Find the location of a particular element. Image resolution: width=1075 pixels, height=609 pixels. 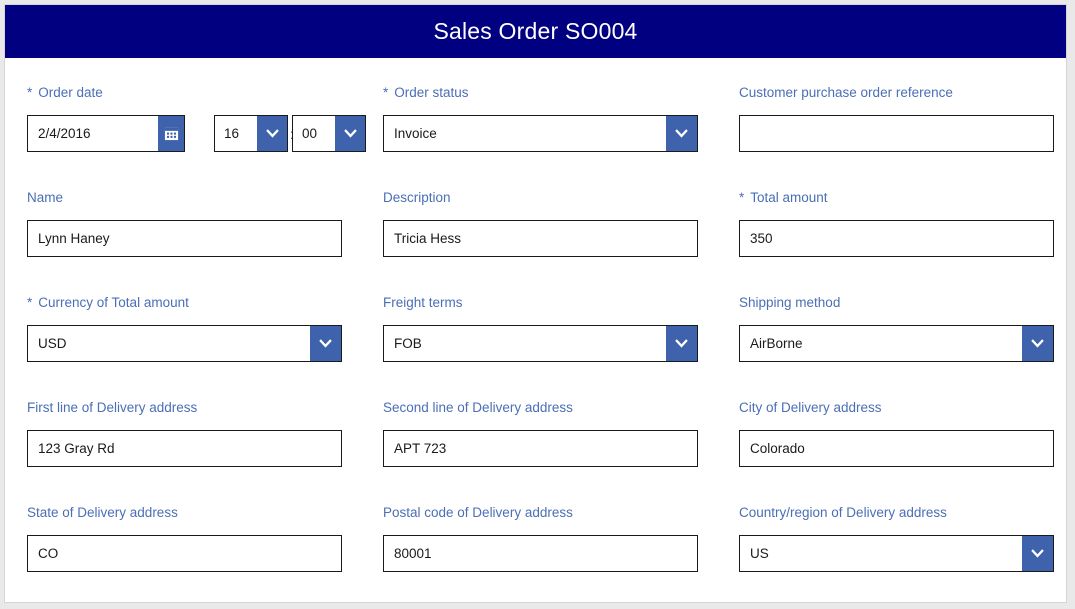

order-time-minute-value: 00 is located at coordinates (310, 133).